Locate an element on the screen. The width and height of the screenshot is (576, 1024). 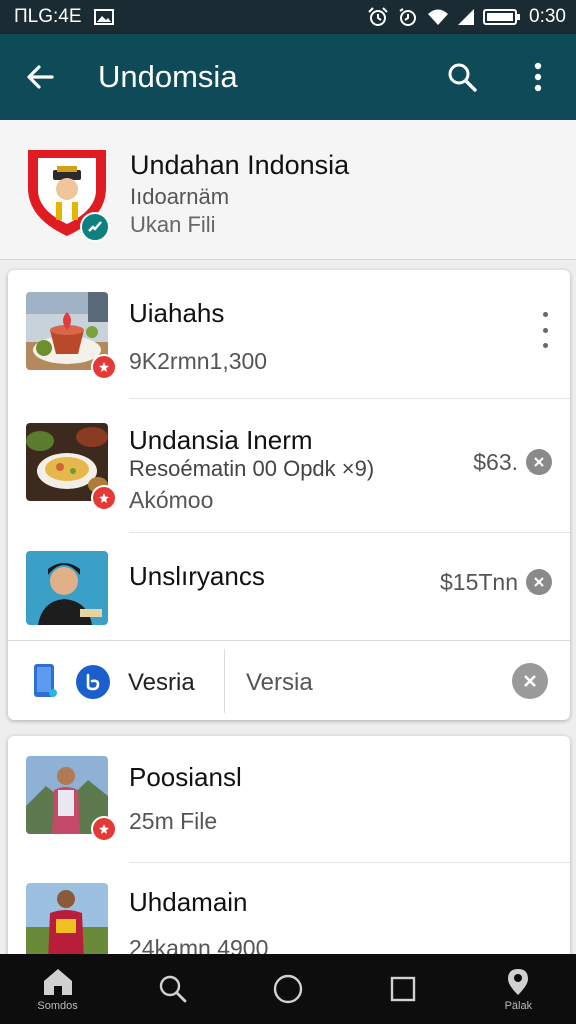
check-icon is located at coordinates (95, 226).